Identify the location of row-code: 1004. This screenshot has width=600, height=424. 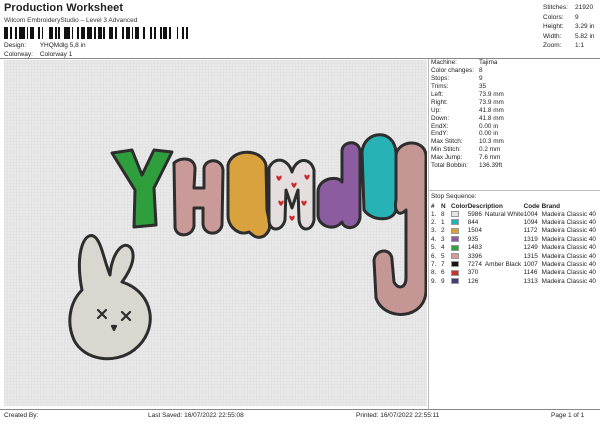
(530, 214).